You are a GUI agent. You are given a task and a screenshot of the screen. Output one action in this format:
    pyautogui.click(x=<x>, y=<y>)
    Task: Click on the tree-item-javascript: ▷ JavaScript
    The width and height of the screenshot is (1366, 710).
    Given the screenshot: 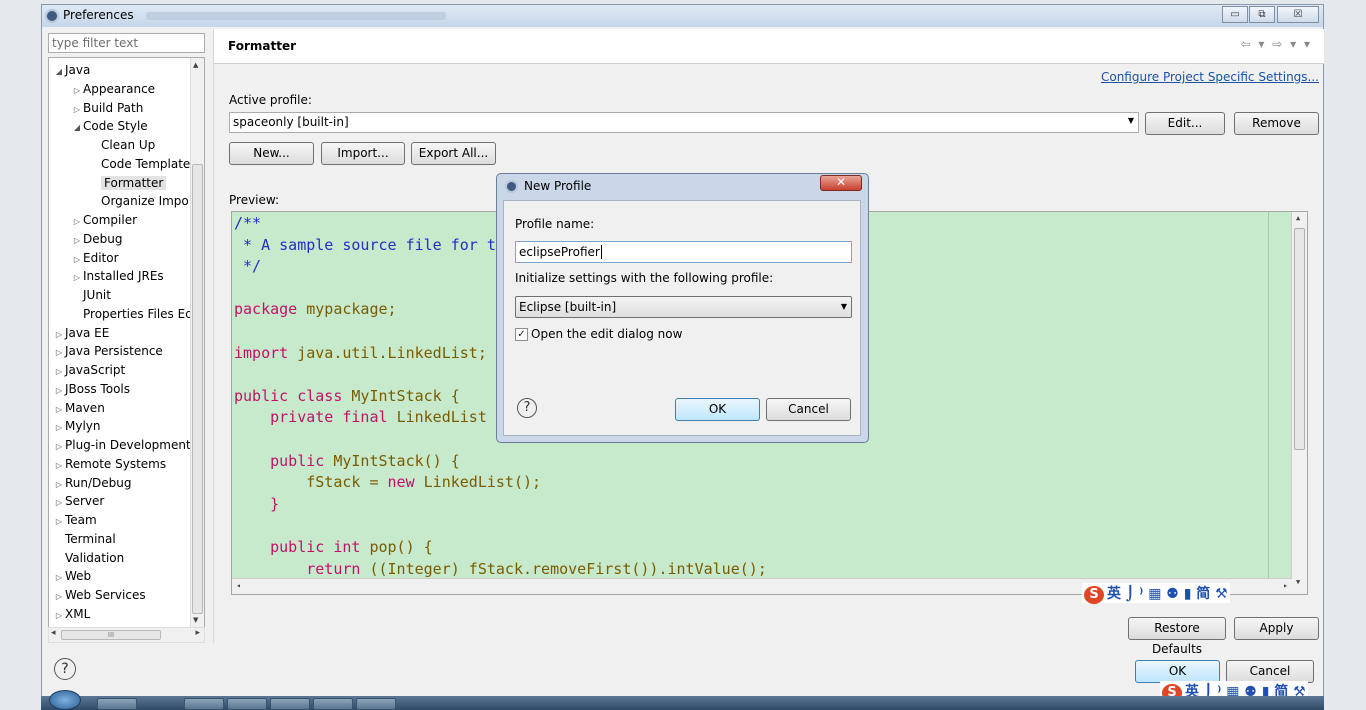 What is the action you would take?
    pyautogui.click(x=89, y=370)
    